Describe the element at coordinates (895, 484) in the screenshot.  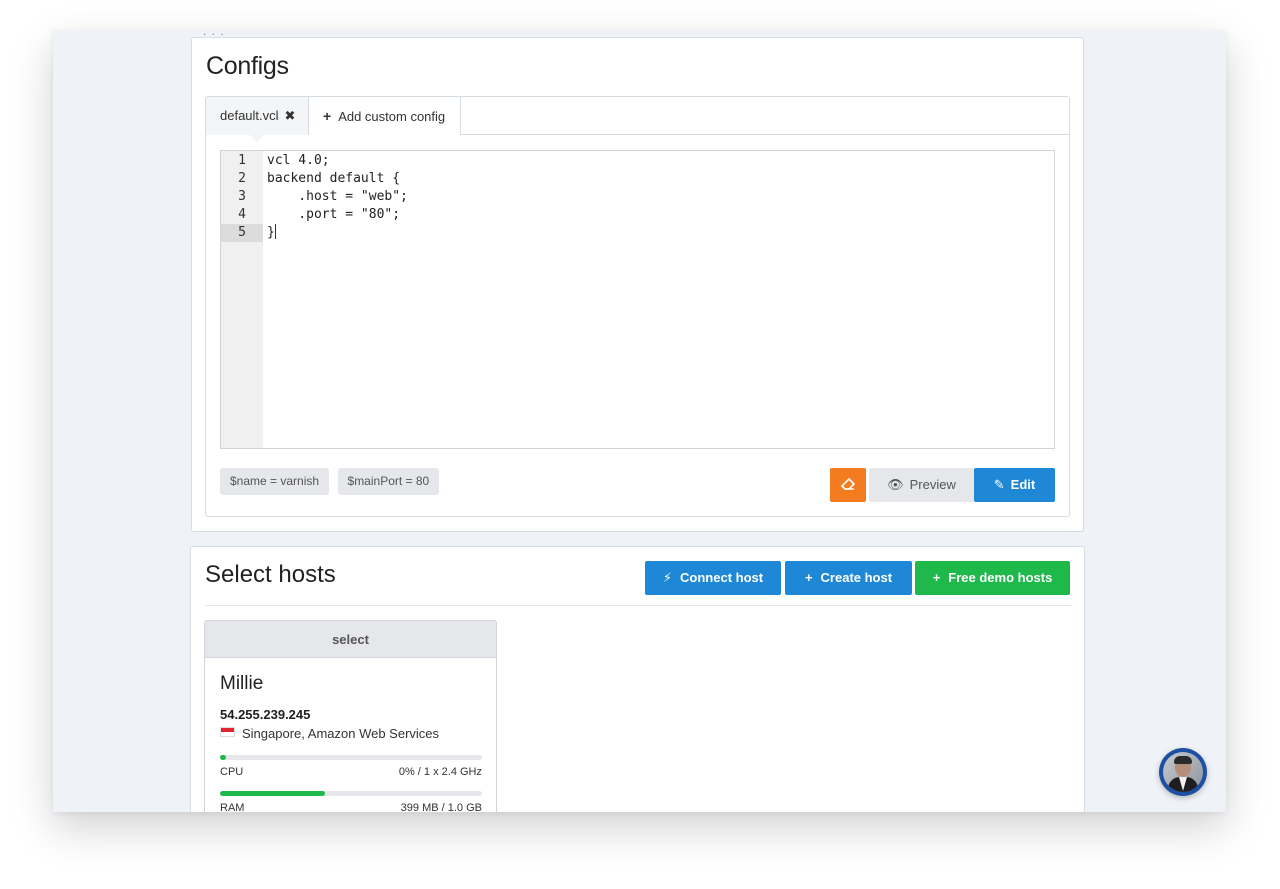
I see `eye-icon: 👁` at that location.